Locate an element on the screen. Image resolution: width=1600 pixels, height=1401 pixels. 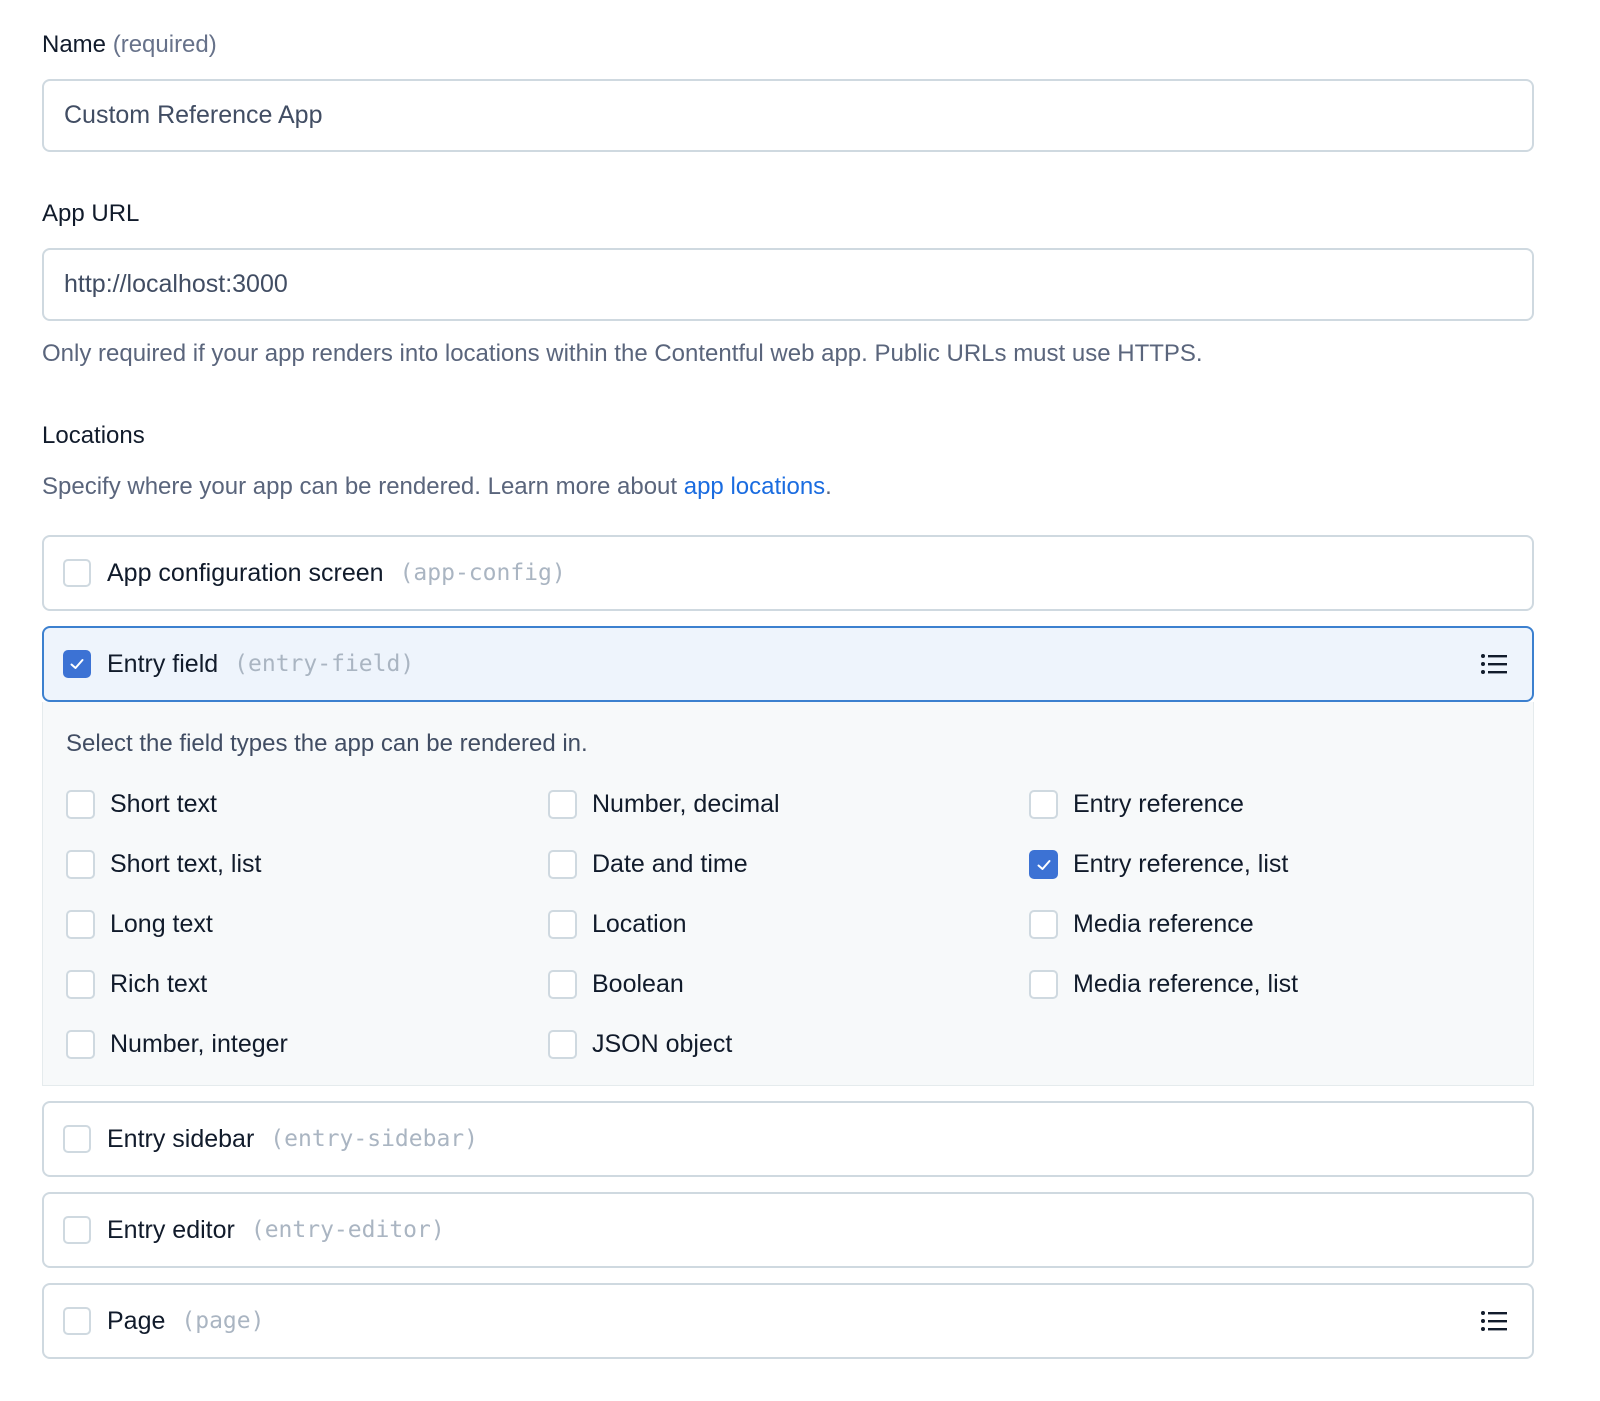
field-type-option: Short text is located at coordinates (141, 804).